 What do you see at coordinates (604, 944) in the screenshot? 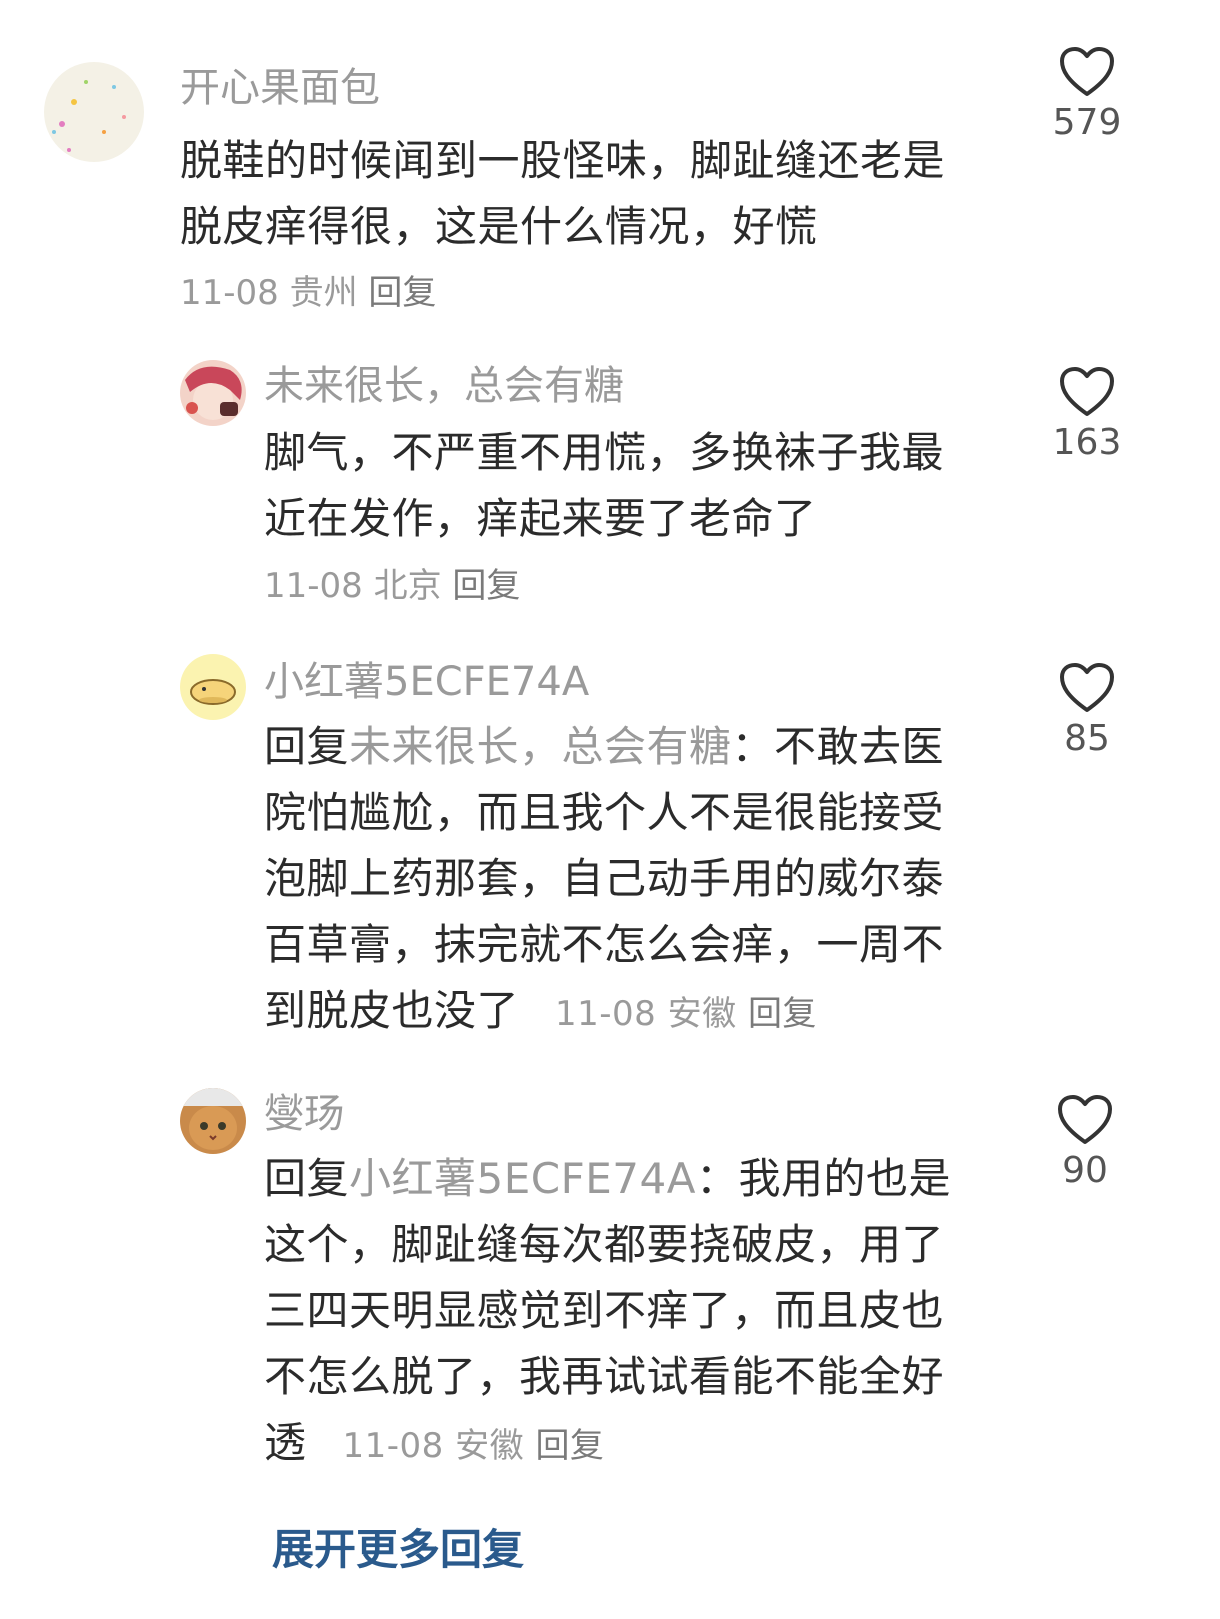
I see `comment-line: 百草膏，抹完就不怎么会痒，一周不` at bounding box center [604, 944].